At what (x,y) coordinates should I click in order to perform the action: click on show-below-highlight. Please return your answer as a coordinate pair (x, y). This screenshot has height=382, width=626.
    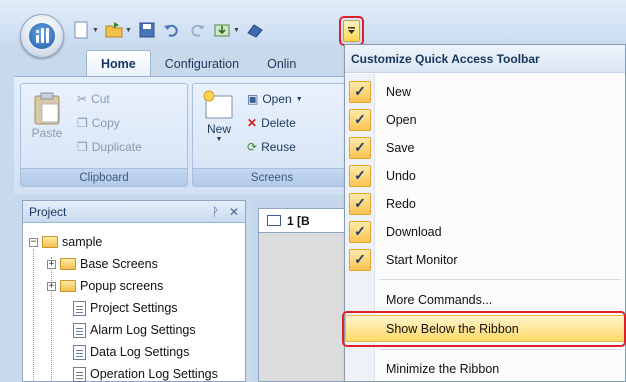
    Looking at the image, I should click on (484, 329).